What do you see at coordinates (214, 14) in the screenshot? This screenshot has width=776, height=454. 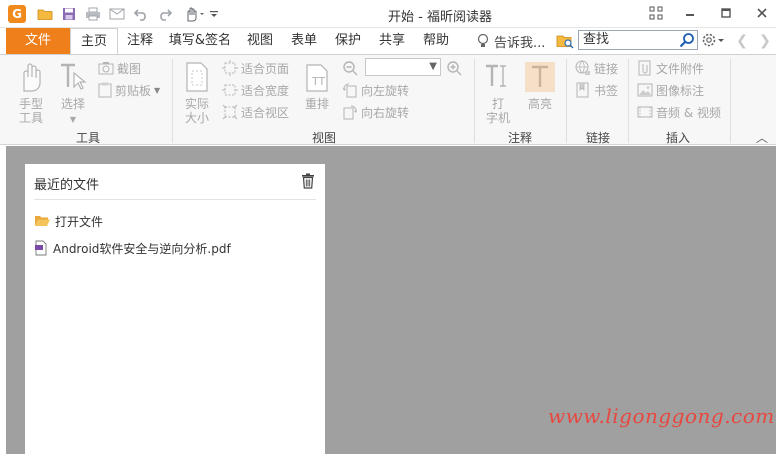 I see `customize-dropdown-icon` at bounding box center [214, 14].